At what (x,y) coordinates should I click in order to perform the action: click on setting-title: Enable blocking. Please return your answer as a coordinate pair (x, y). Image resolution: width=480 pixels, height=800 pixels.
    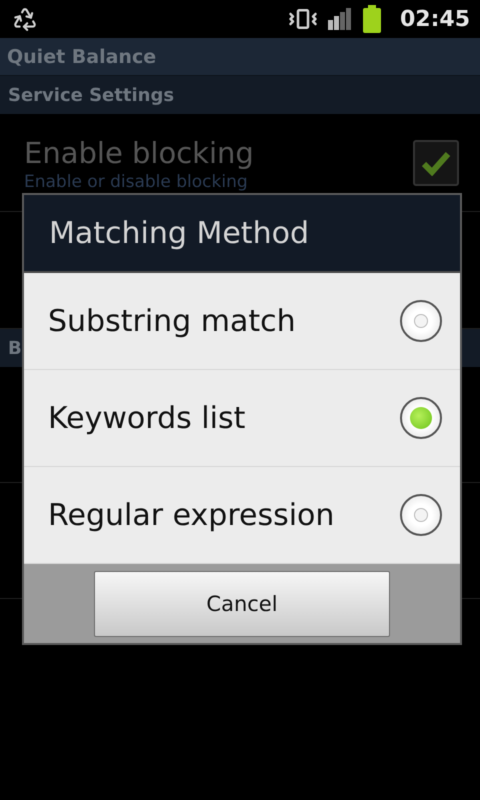
    Looking at the image, I should click on (139, 153).